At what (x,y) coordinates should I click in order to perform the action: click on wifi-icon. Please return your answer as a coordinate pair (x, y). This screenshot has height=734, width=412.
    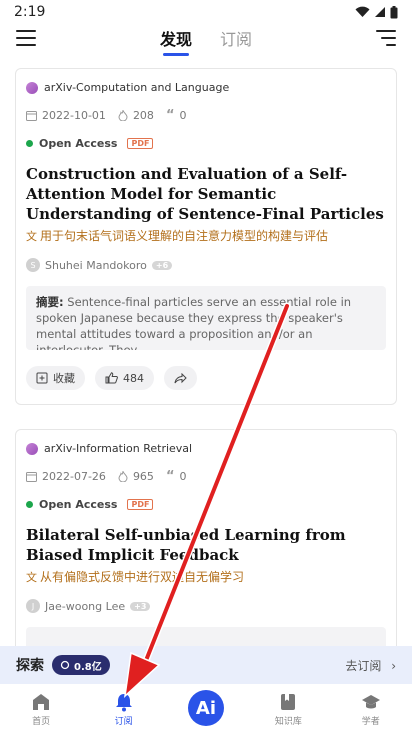
    Looking at the image, I should click on (362, 12).